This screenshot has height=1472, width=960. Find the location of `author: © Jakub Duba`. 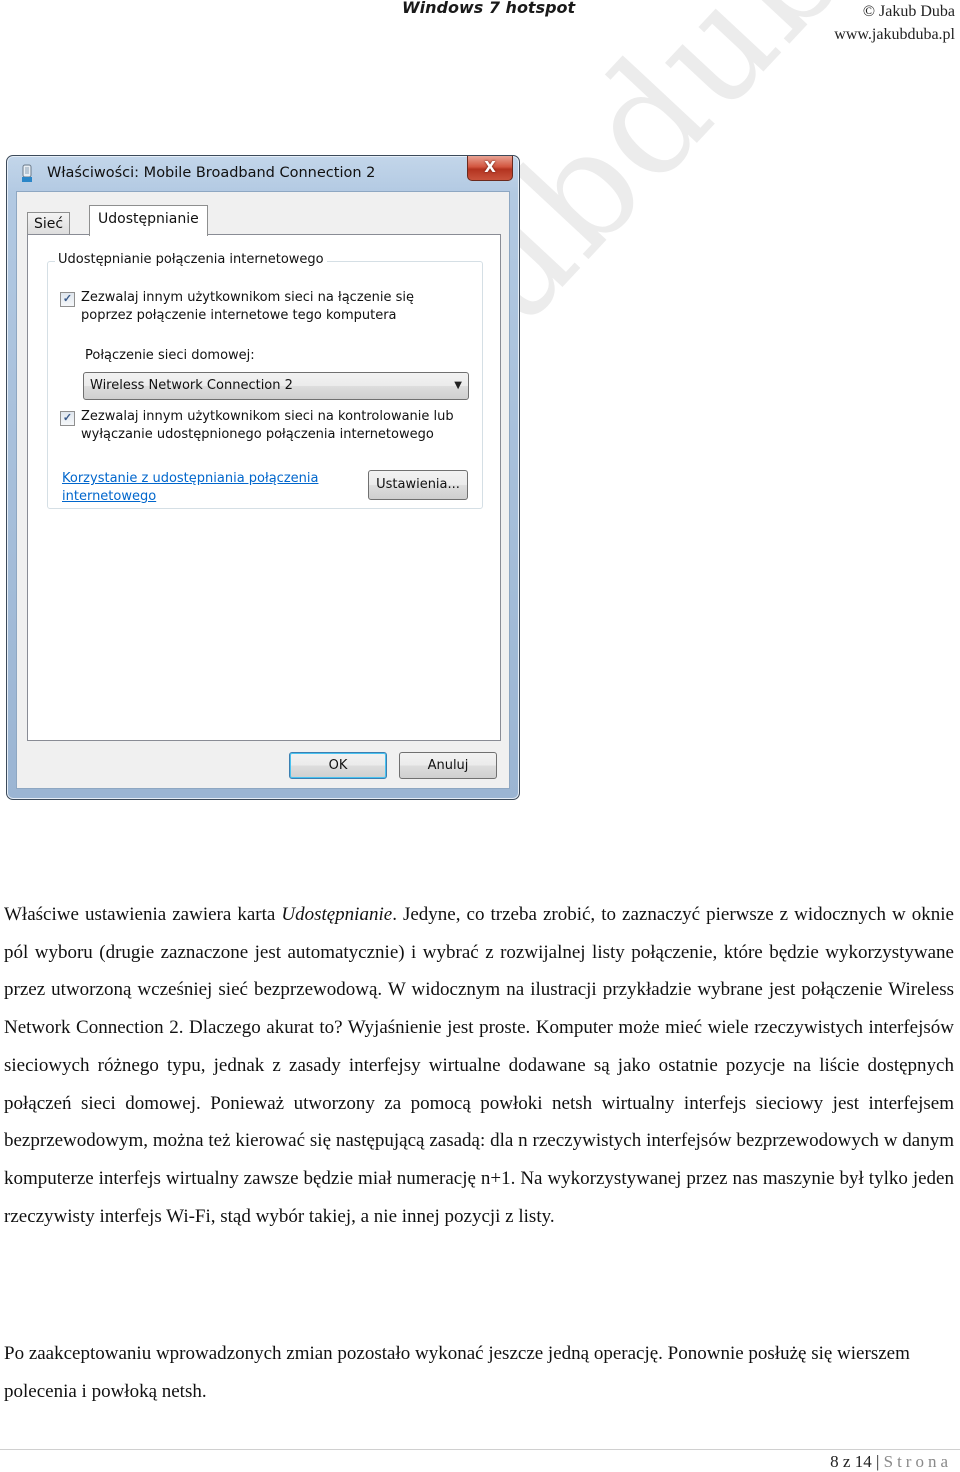

author: © Jakub Duba is located at coordinates (908, 11).